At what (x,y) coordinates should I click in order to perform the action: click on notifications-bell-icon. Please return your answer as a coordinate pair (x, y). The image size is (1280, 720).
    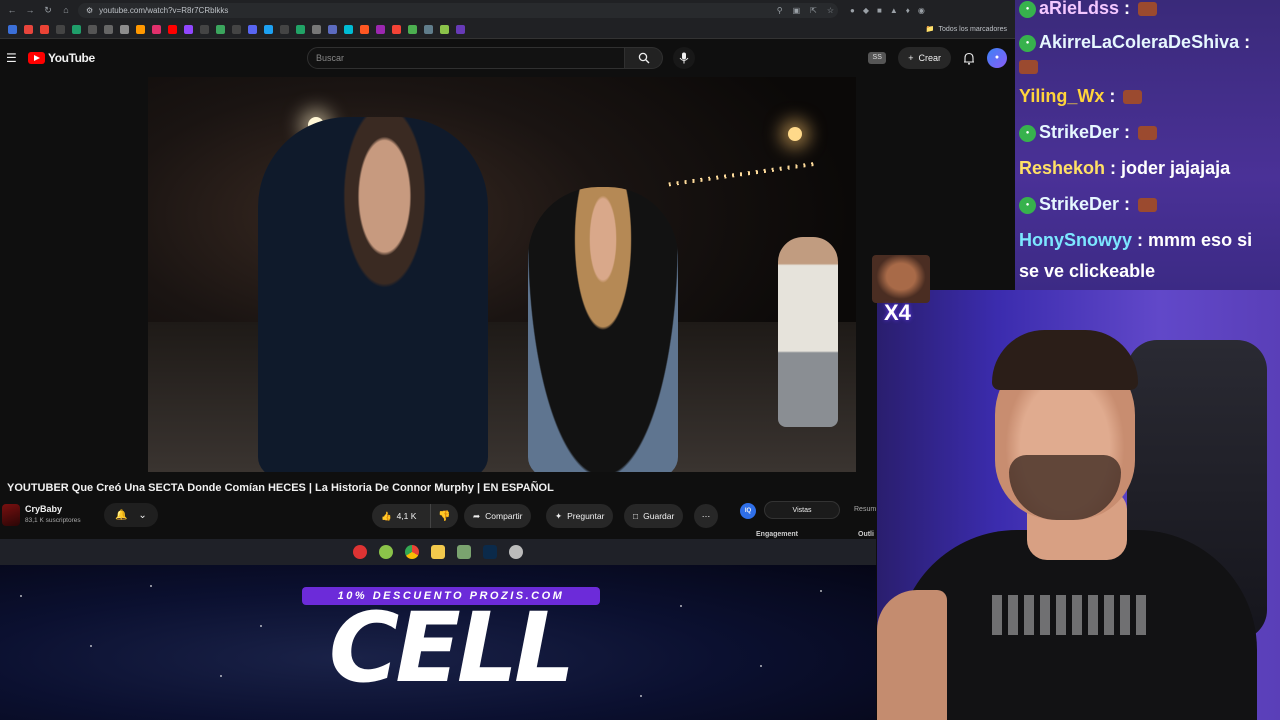
    Looking at the image, I should click on (969, 58).